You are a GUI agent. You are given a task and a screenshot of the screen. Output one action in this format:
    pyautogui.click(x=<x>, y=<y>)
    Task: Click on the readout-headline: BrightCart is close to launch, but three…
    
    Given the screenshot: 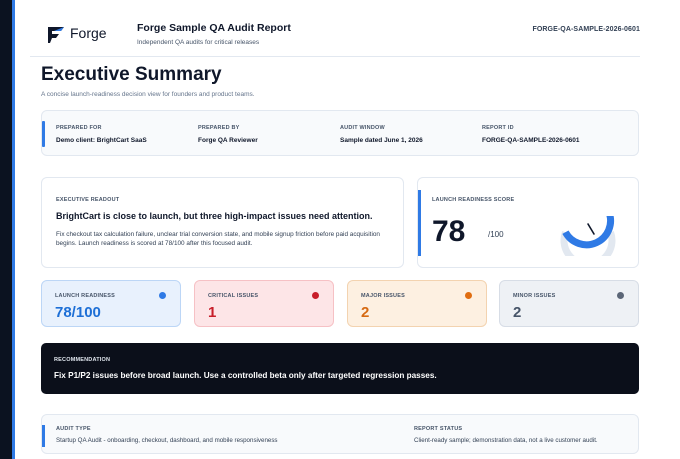 What is the action you would take?
    pyautogui.click(x=214, y=216)
    